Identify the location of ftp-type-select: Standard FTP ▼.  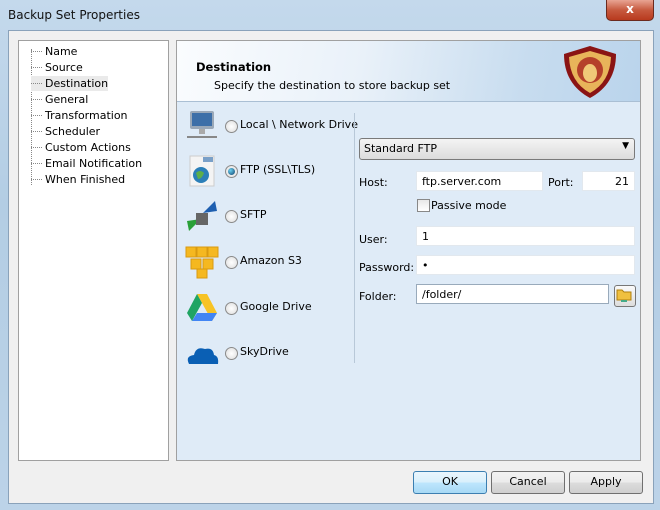
(497, 149).